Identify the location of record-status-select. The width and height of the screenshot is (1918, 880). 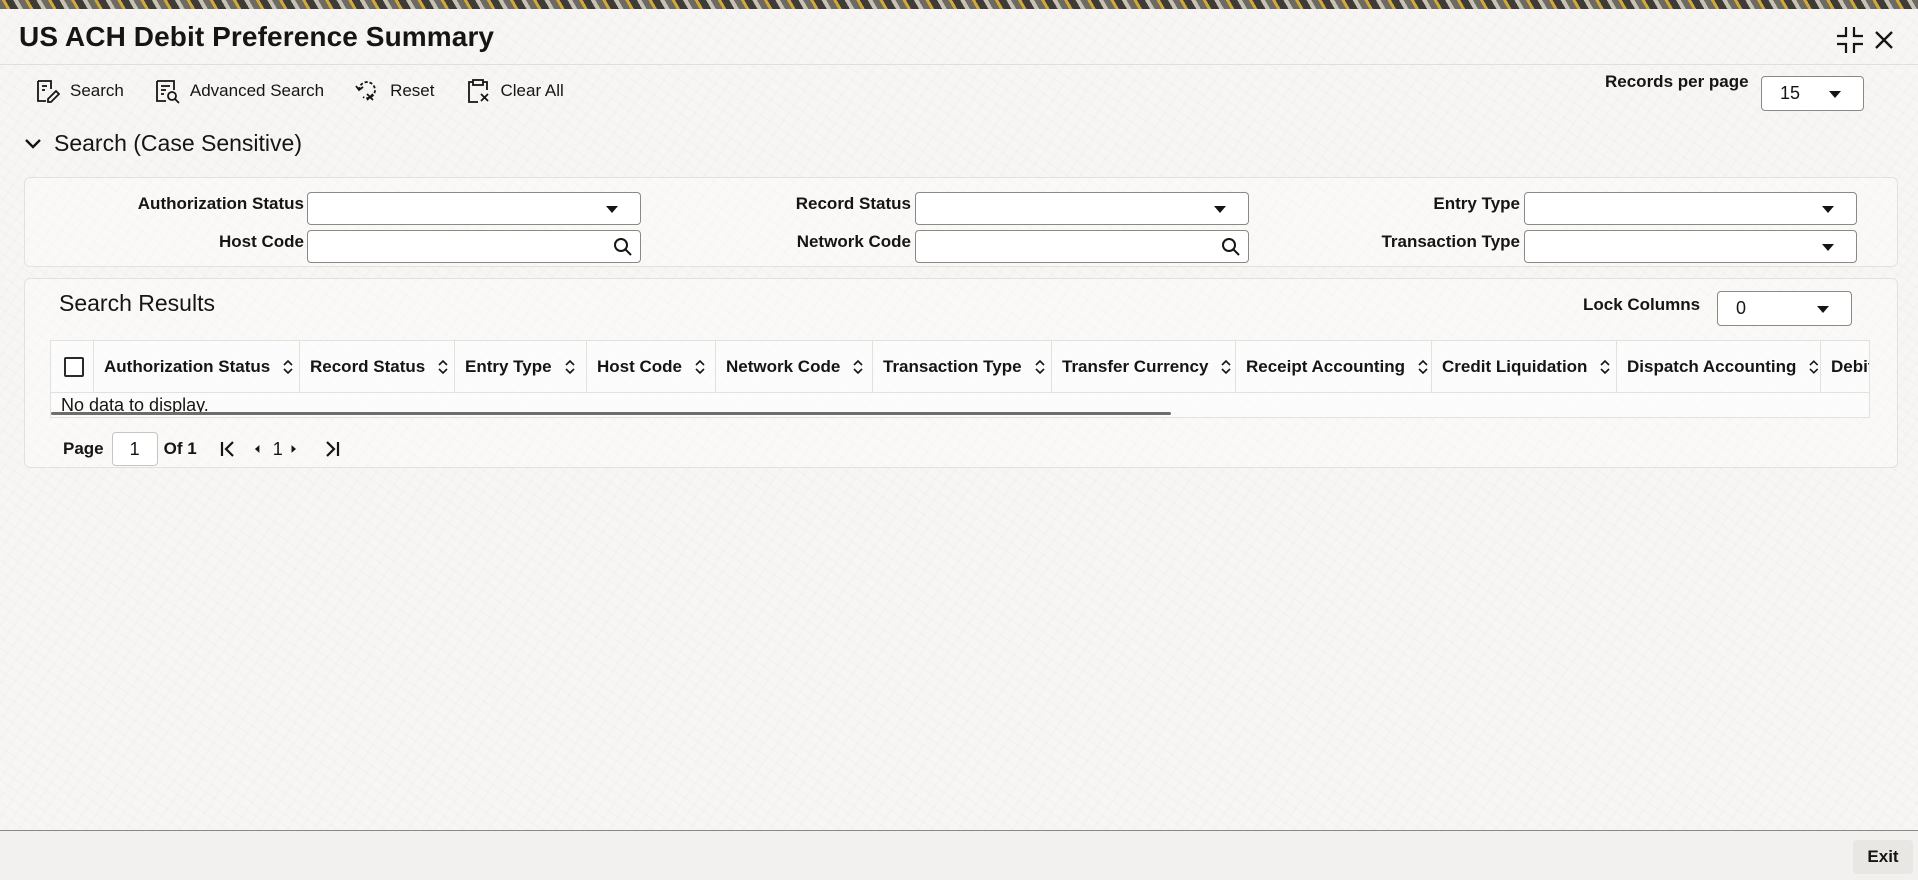
(1082, 208).